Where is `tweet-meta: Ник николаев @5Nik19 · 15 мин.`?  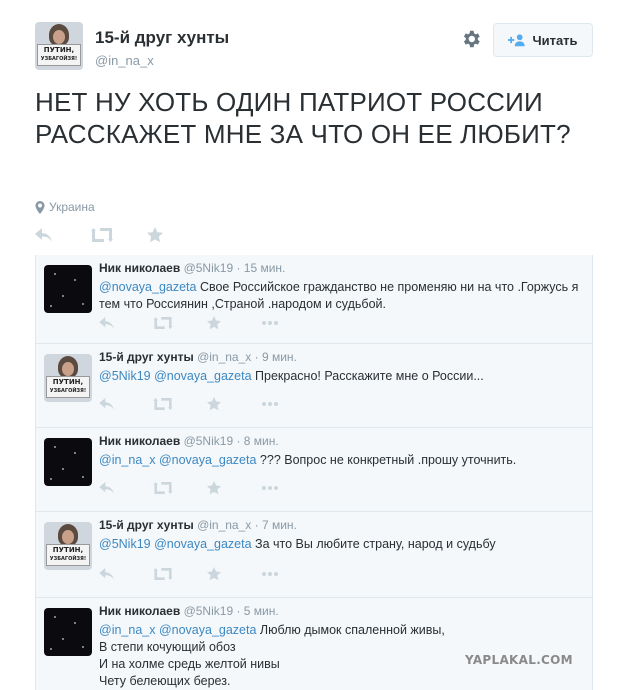 tweet-meta: Ник николаев @5Nik19 · 15 мин. is located at coordinates (192, 268).